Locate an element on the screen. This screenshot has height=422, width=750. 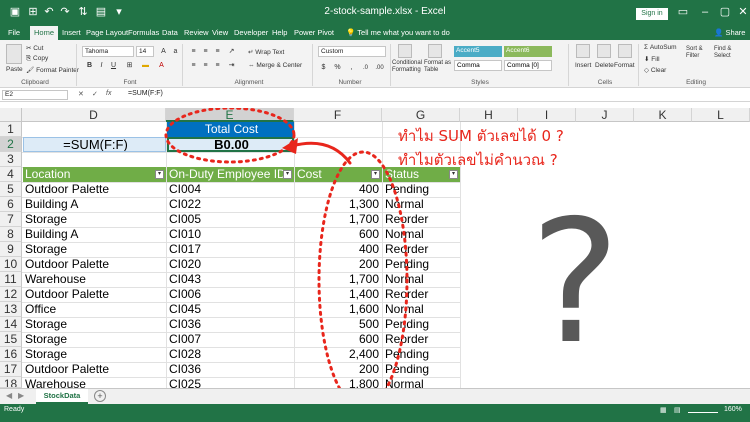
paste-icon is located at coordinates (14, 54).